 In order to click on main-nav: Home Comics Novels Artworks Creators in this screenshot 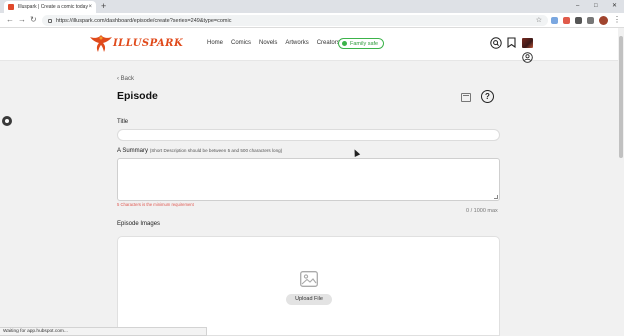, I will do `click(273, 43)`.